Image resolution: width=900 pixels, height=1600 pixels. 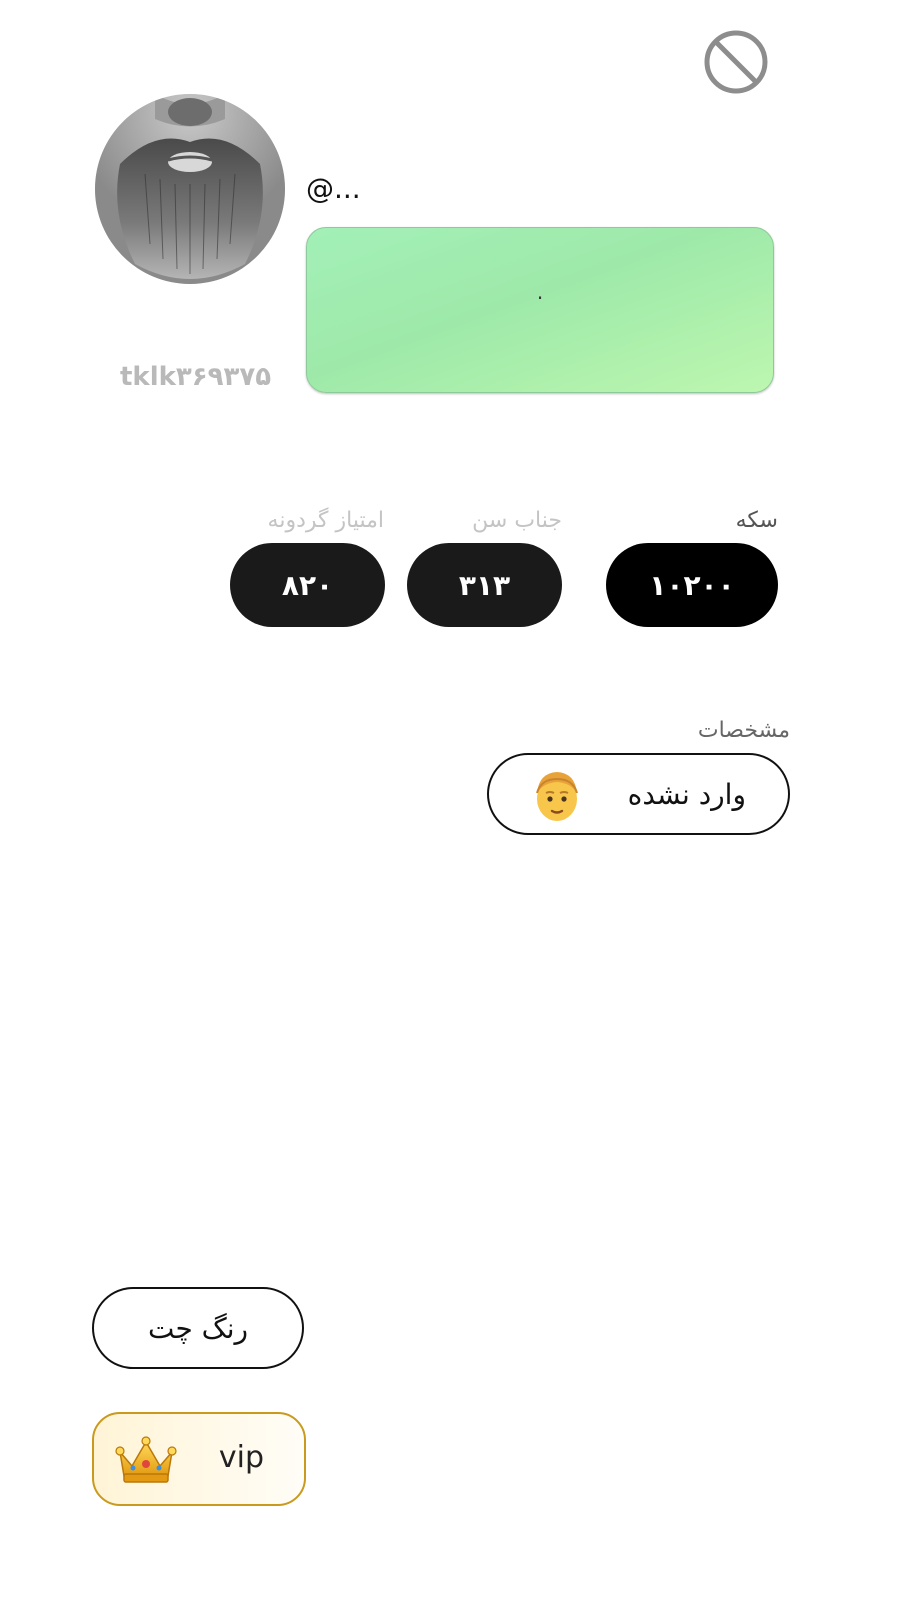 What do you see at coordinates (736, 62) in the screenshot?
I see `block-icon` at bounding box center [736, 62].